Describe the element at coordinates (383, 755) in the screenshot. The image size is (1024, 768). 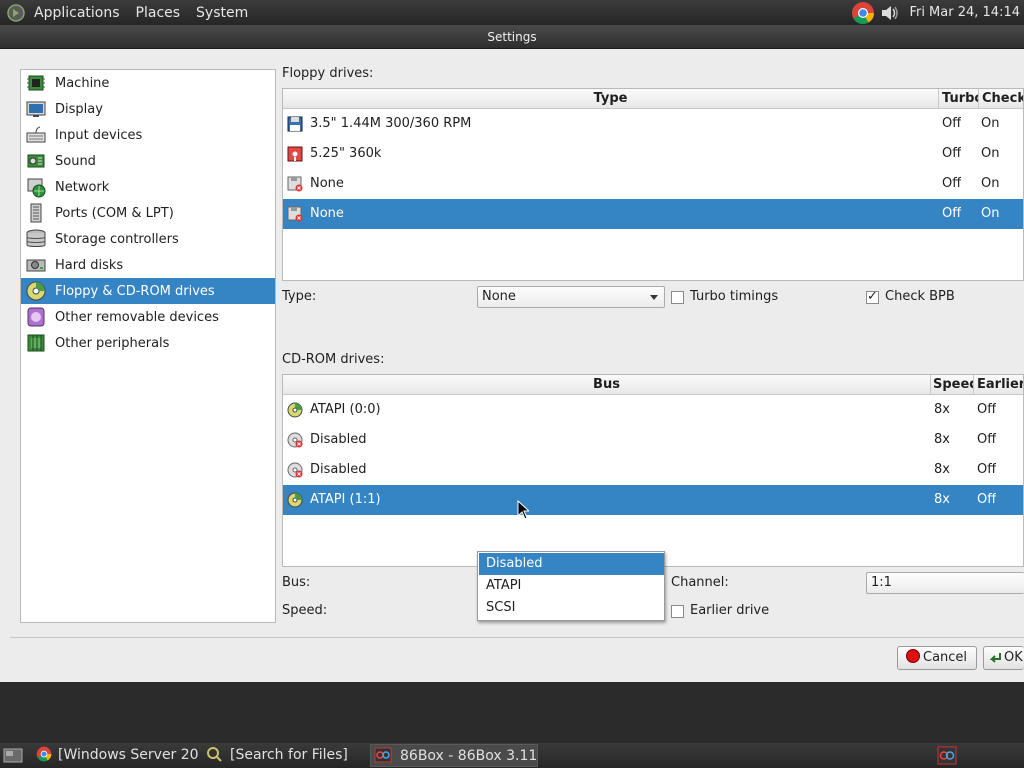
I see `86box-icon` at that location.